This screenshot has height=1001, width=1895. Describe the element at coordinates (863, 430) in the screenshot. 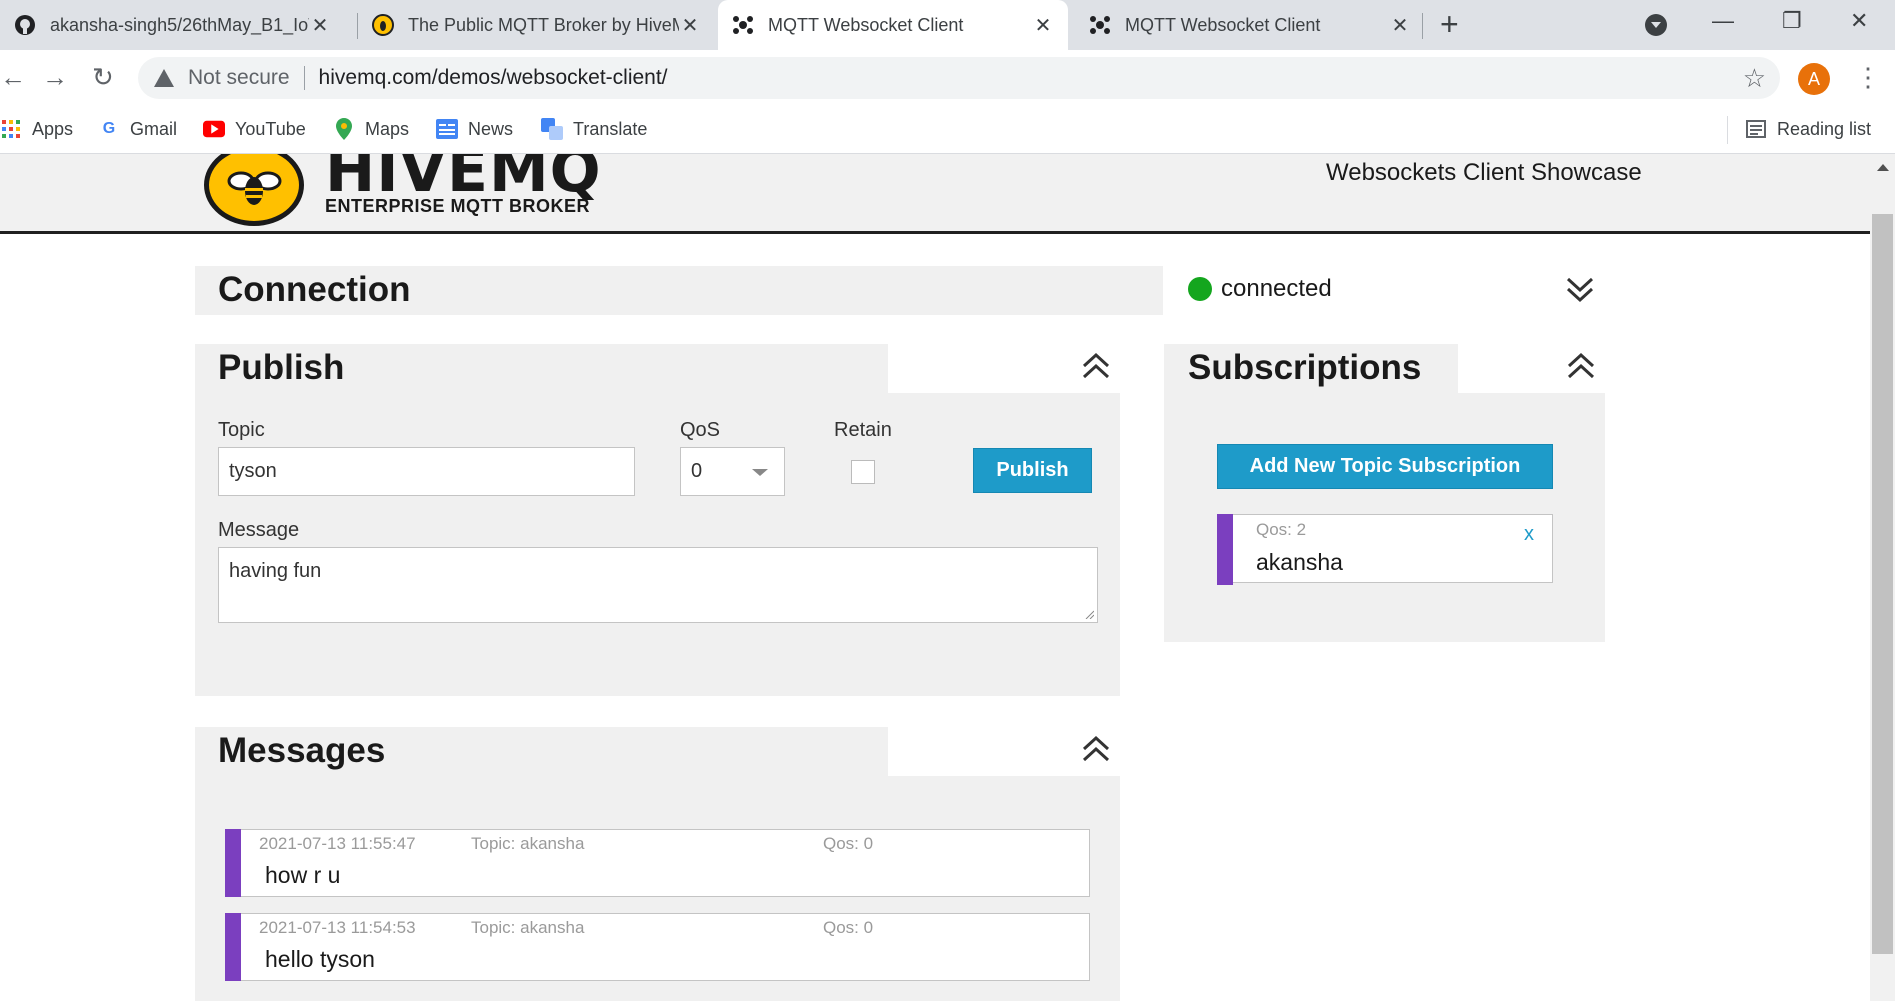

I see `retain-label: Retain` at that location.